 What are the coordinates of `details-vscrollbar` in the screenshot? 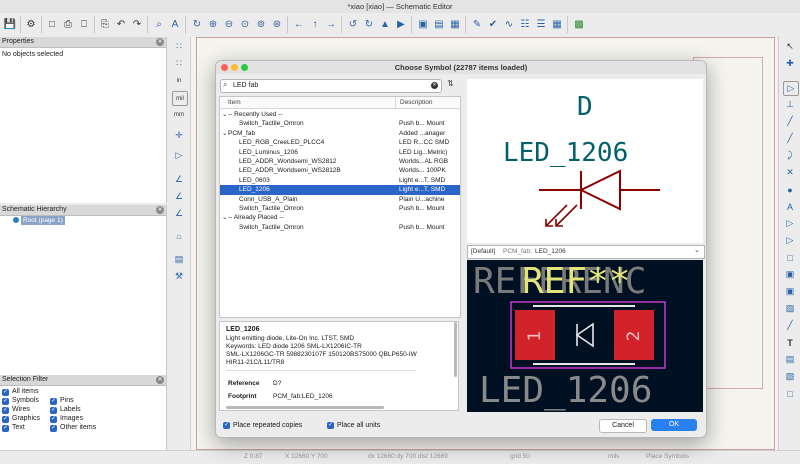 It's located at (455, 349).